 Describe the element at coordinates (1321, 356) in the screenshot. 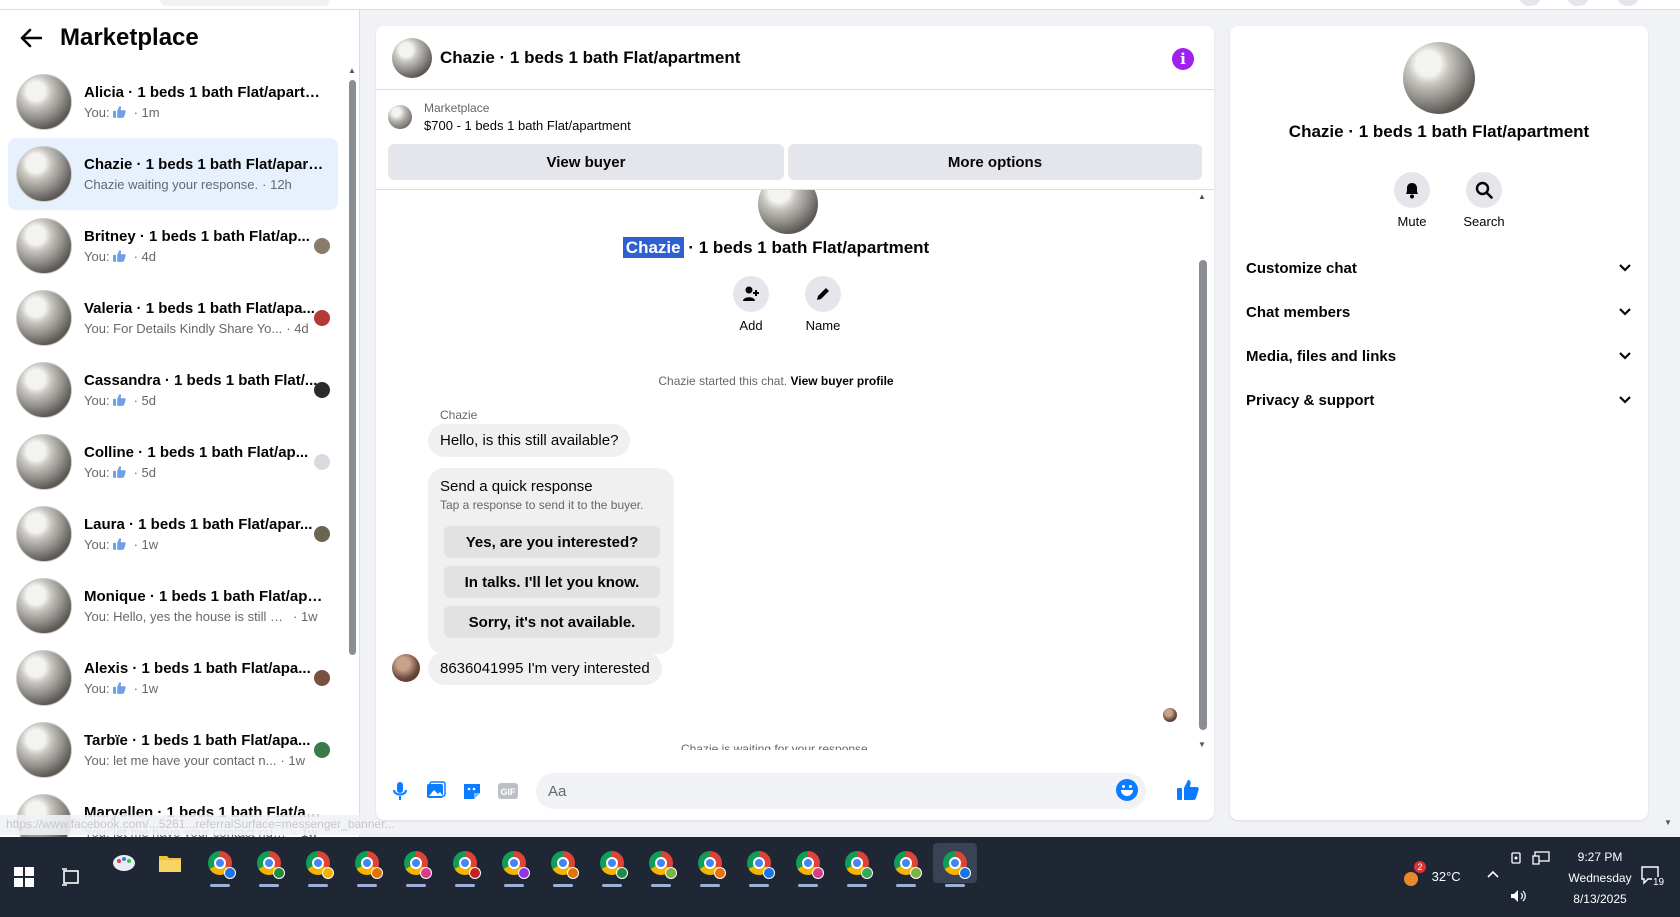

I see `section-label: Media, files and links` at that location.